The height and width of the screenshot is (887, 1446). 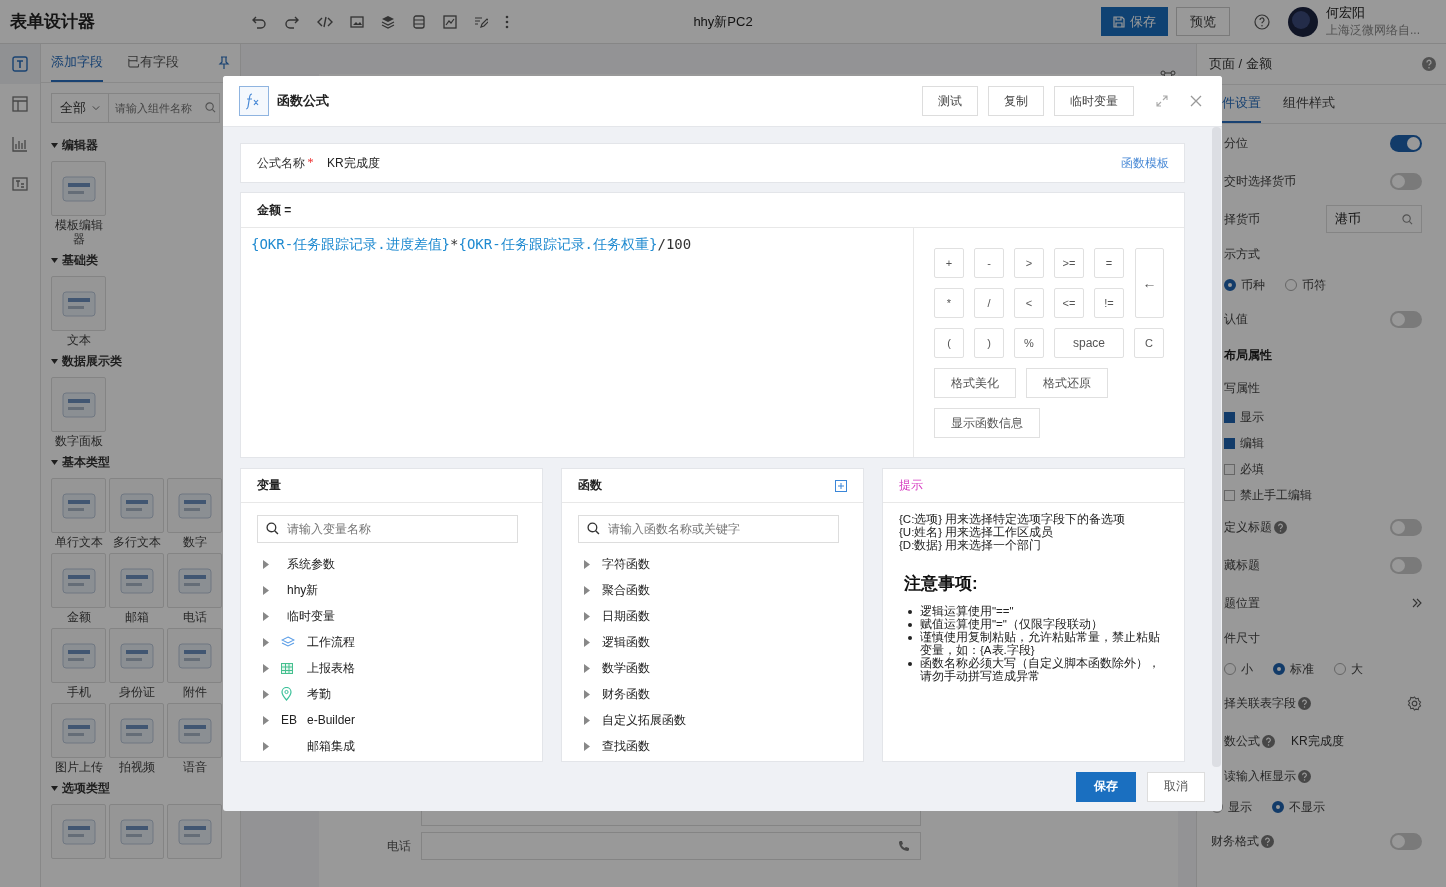 I want to click on toolbar-button: 测试, so click(x=950, y=101).